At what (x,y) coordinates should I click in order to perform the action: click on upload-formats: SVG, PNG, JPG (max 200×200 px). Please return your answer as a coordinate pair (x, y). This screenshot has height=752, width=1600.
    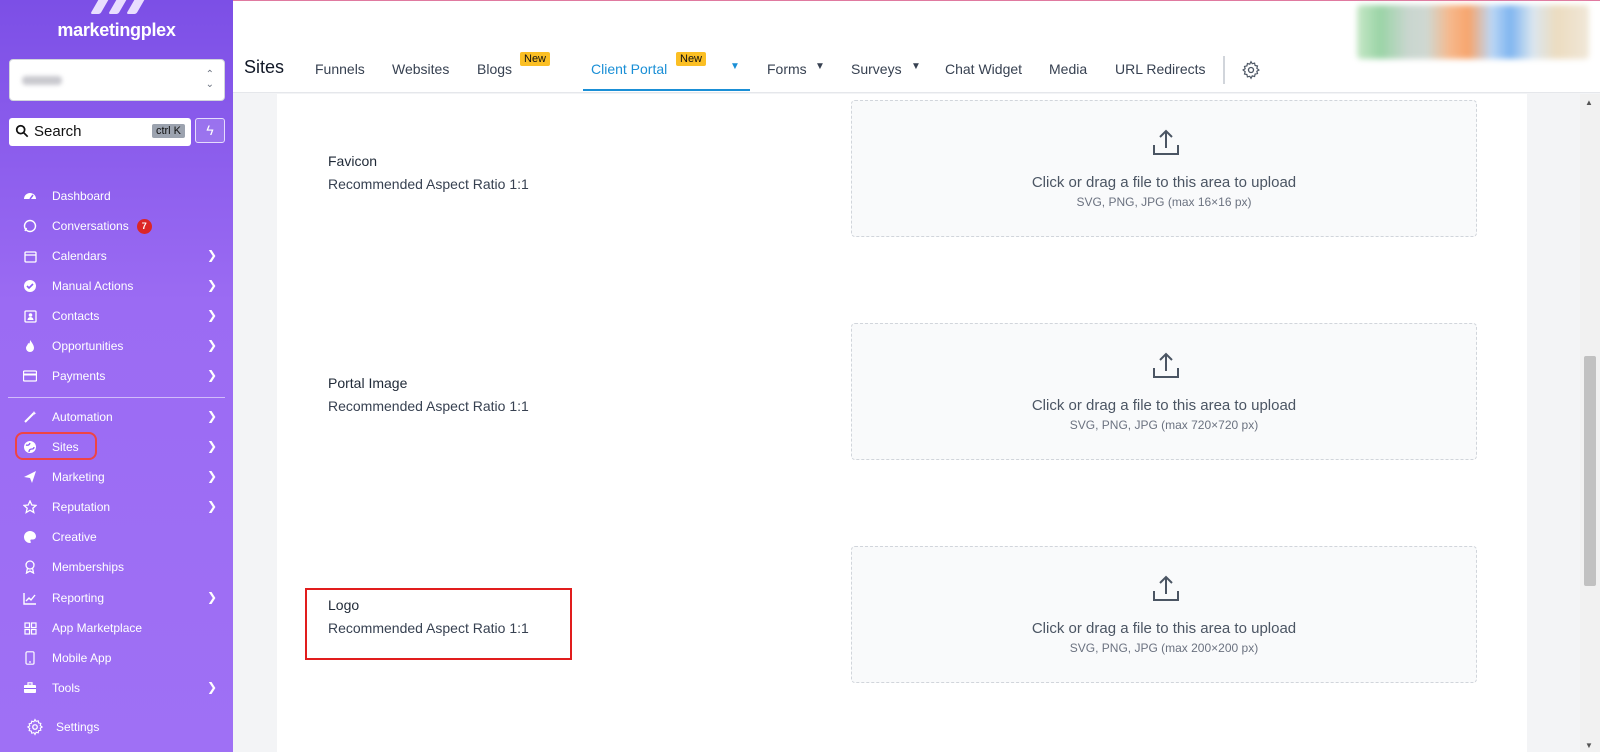
    Looking at the image, I should click on (1164, 648).